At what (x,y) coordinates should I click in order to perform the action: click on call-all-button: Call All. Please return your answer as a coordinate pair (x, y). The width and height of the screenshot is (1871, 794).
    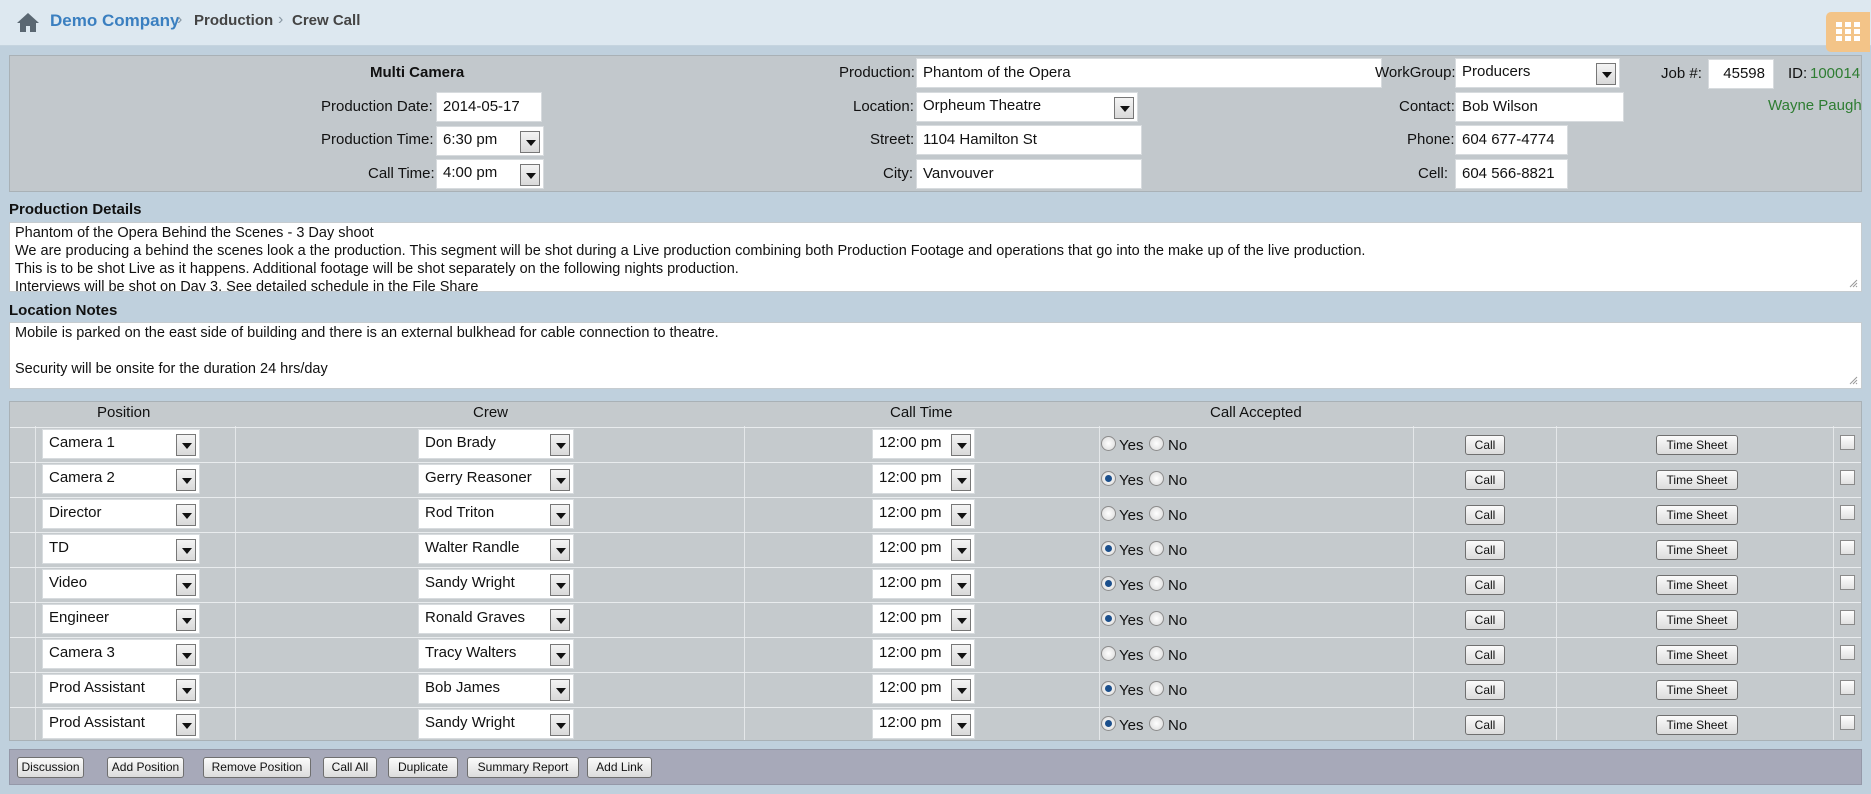
    Looking at the image, I should click on (350, 767).